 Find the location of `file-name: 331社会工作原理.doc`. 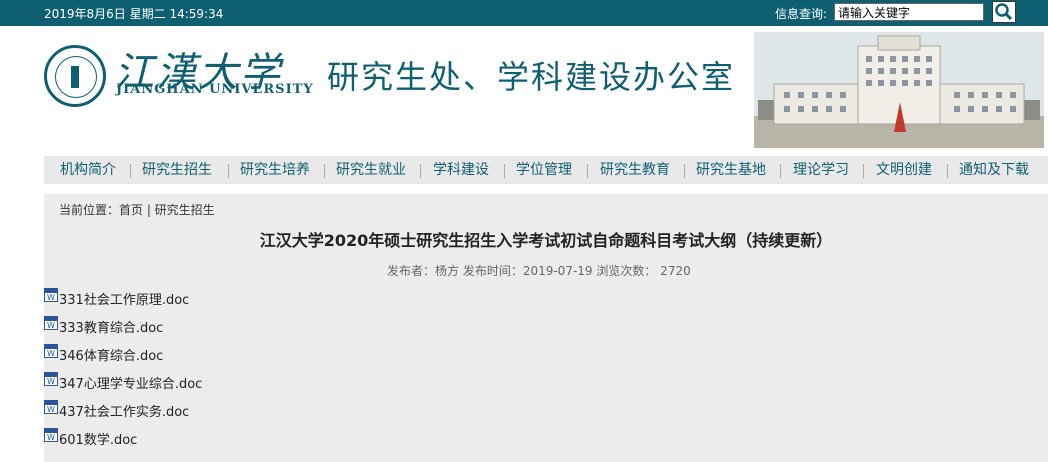

file-name: 331社会工作原理.doc is located at coordinates (124, 298).